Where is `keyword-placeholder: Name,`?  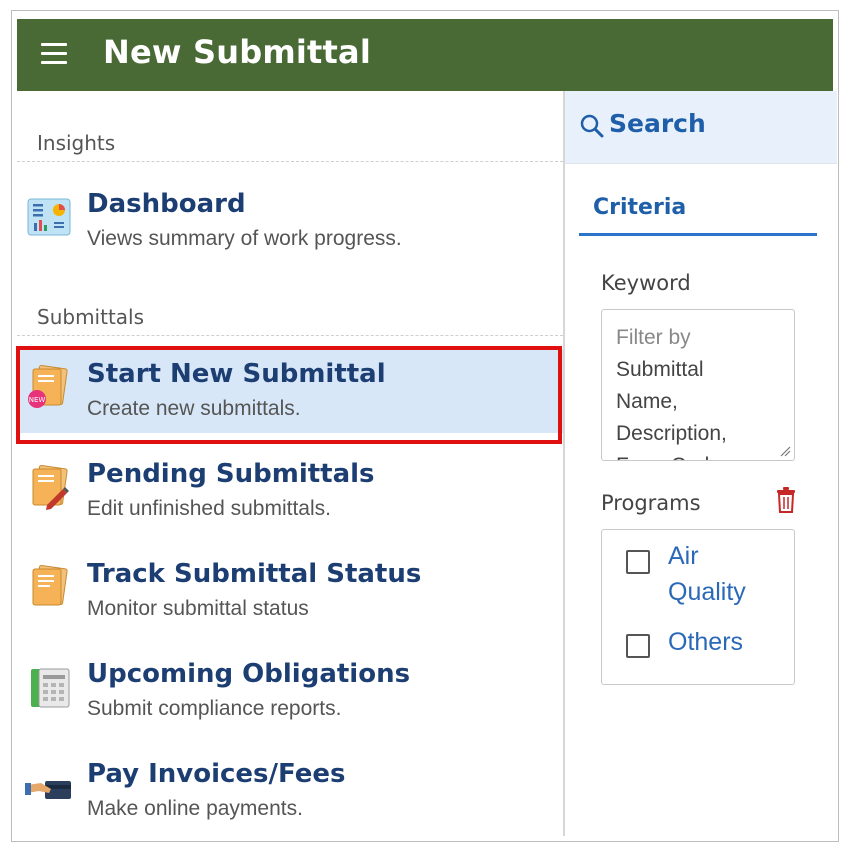
keyword-placeholder: Name, is located at coordinates (647, 401).